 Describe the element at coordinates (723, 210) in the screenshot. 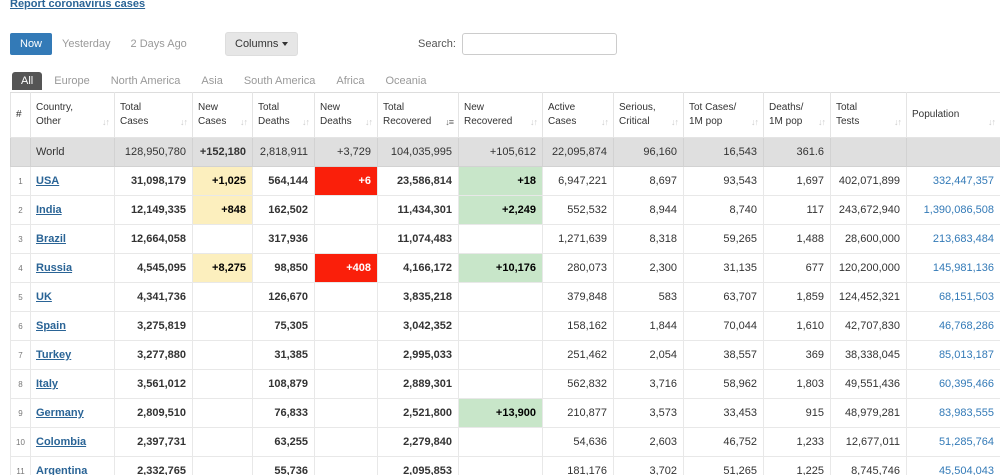

I see `cell-tot-cases-1m: 8,740` at that location.